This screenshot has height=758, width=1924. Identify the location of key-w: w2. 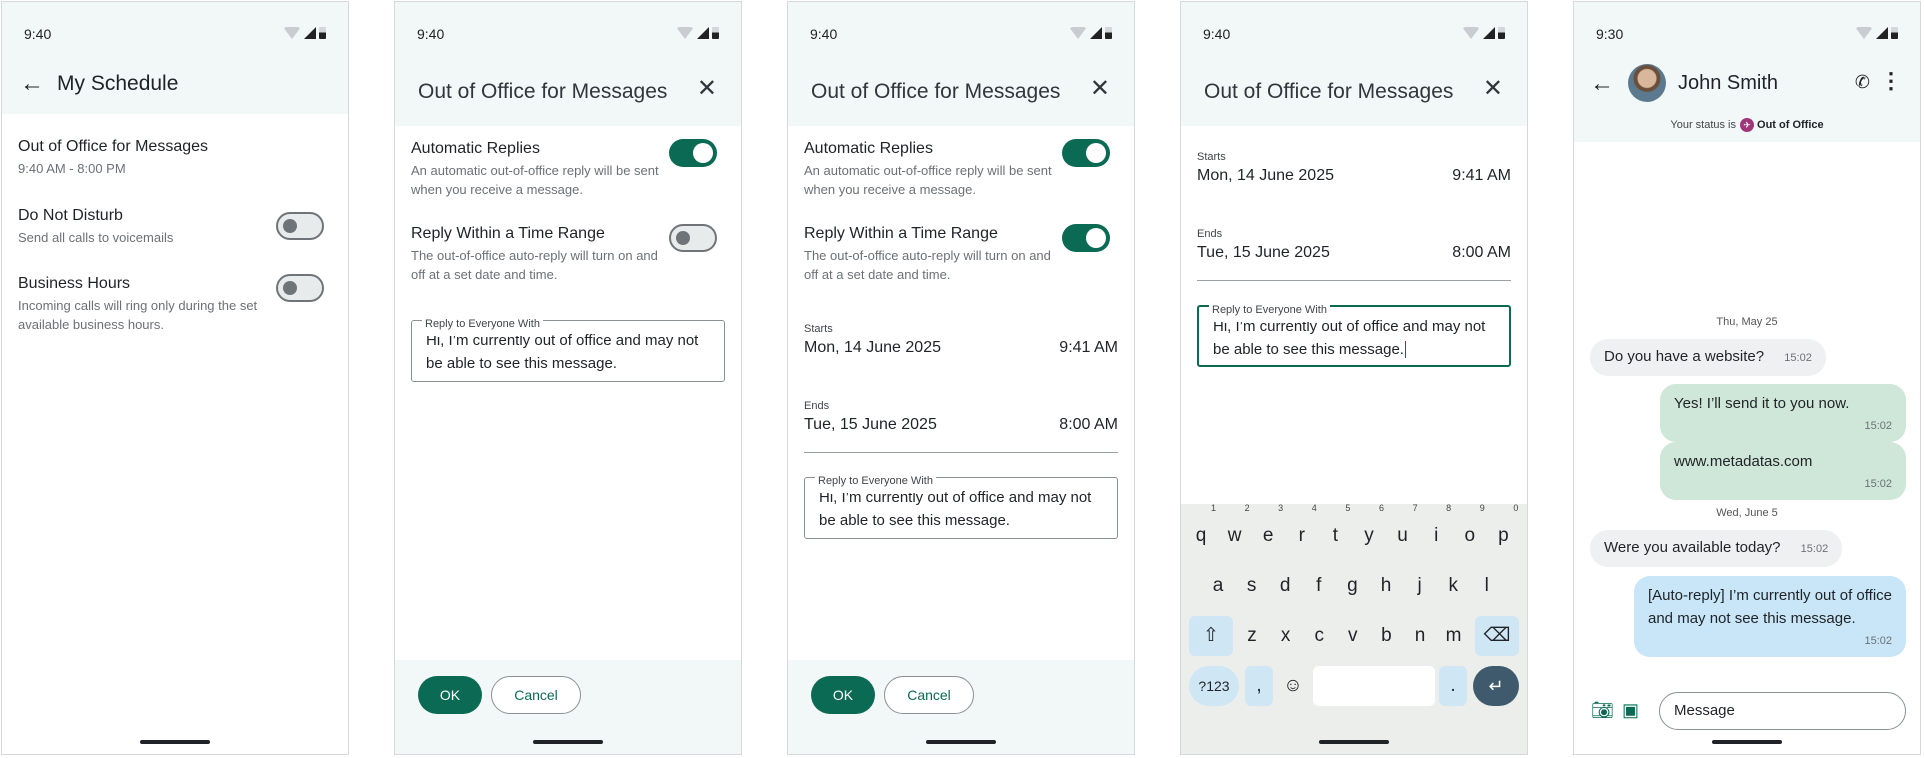
(1235, 530).